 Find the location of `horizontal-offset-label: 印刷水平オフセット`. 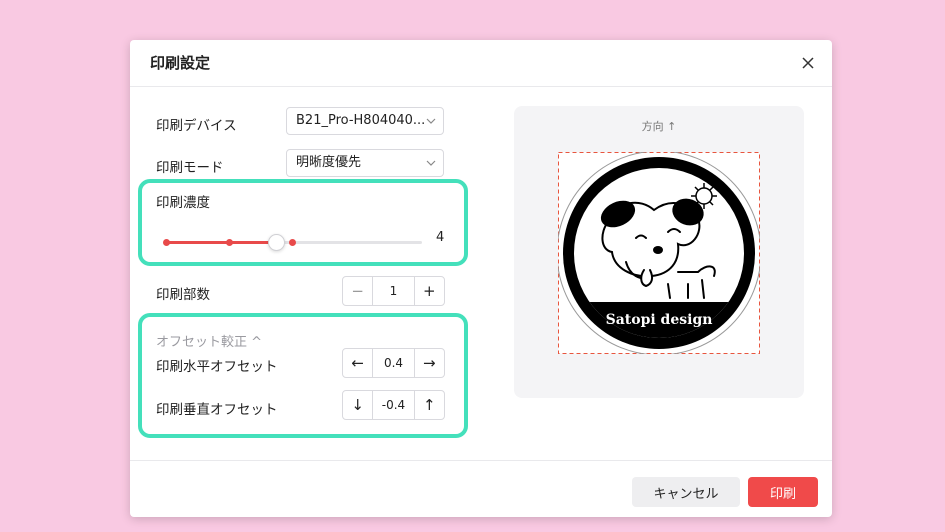

horizontal-offset-label: 印刷水平オフセット is located at coordinates (217, 367).